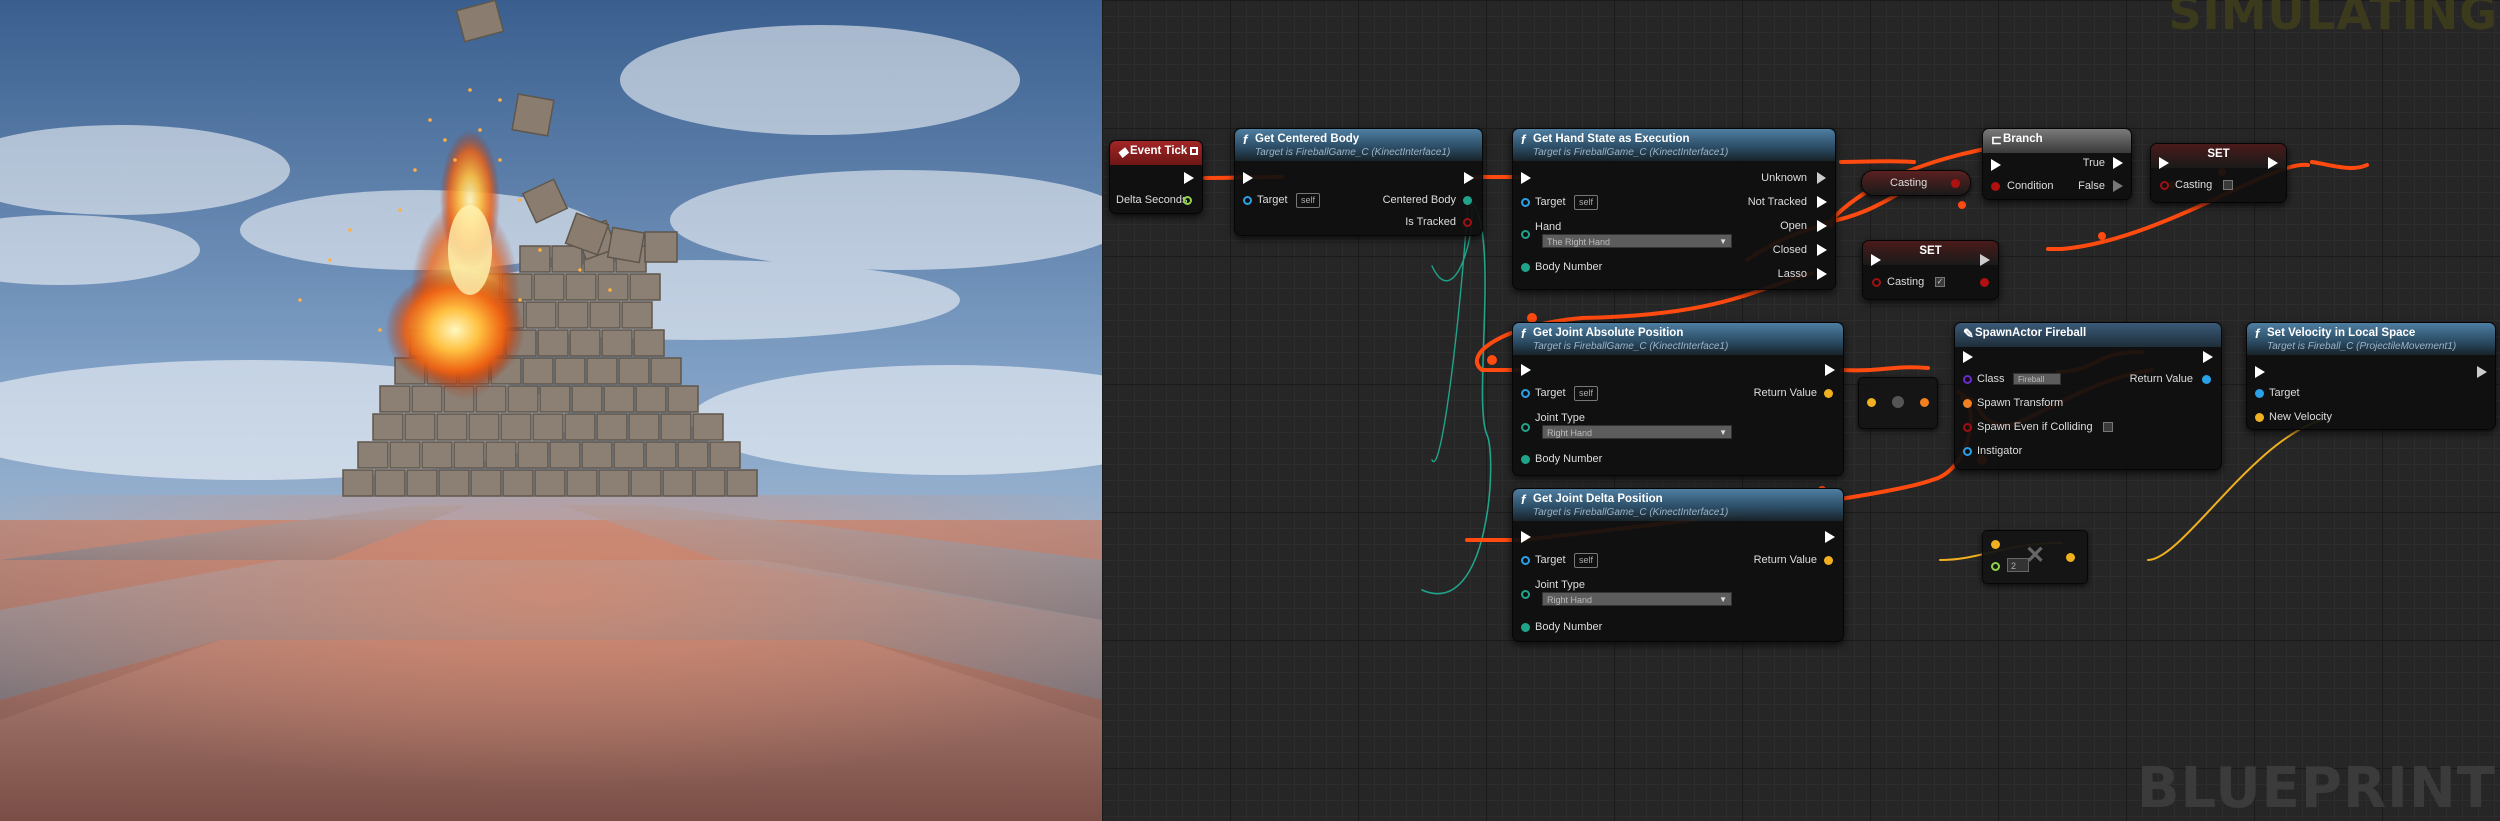 This screenshot has width=2500, height=821. What do you see at coordinates (1996, 139) in the screenshot?
I see `branch-icon: ⊏` at bounding box center [1996, 139].